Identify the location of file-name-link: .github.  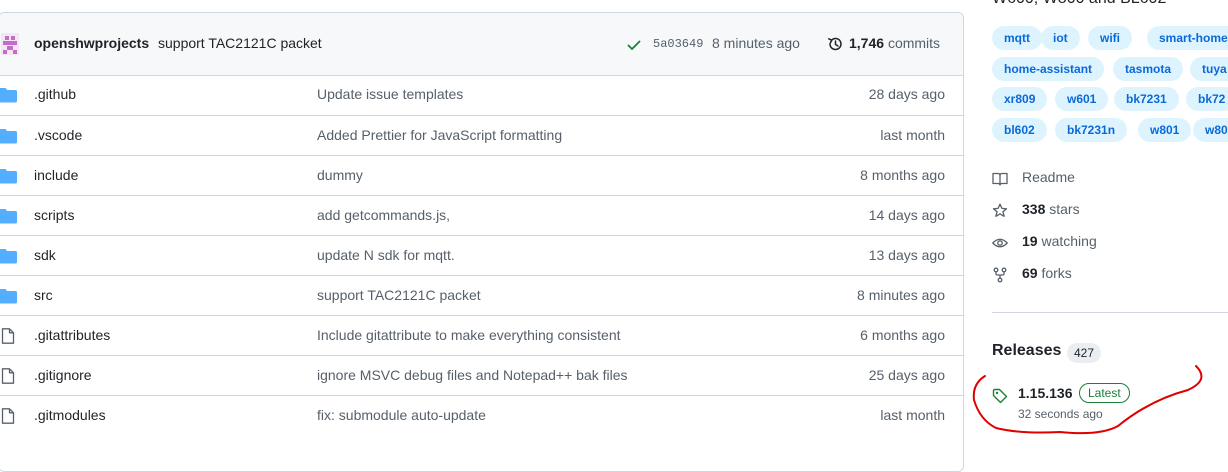
(55, 94).